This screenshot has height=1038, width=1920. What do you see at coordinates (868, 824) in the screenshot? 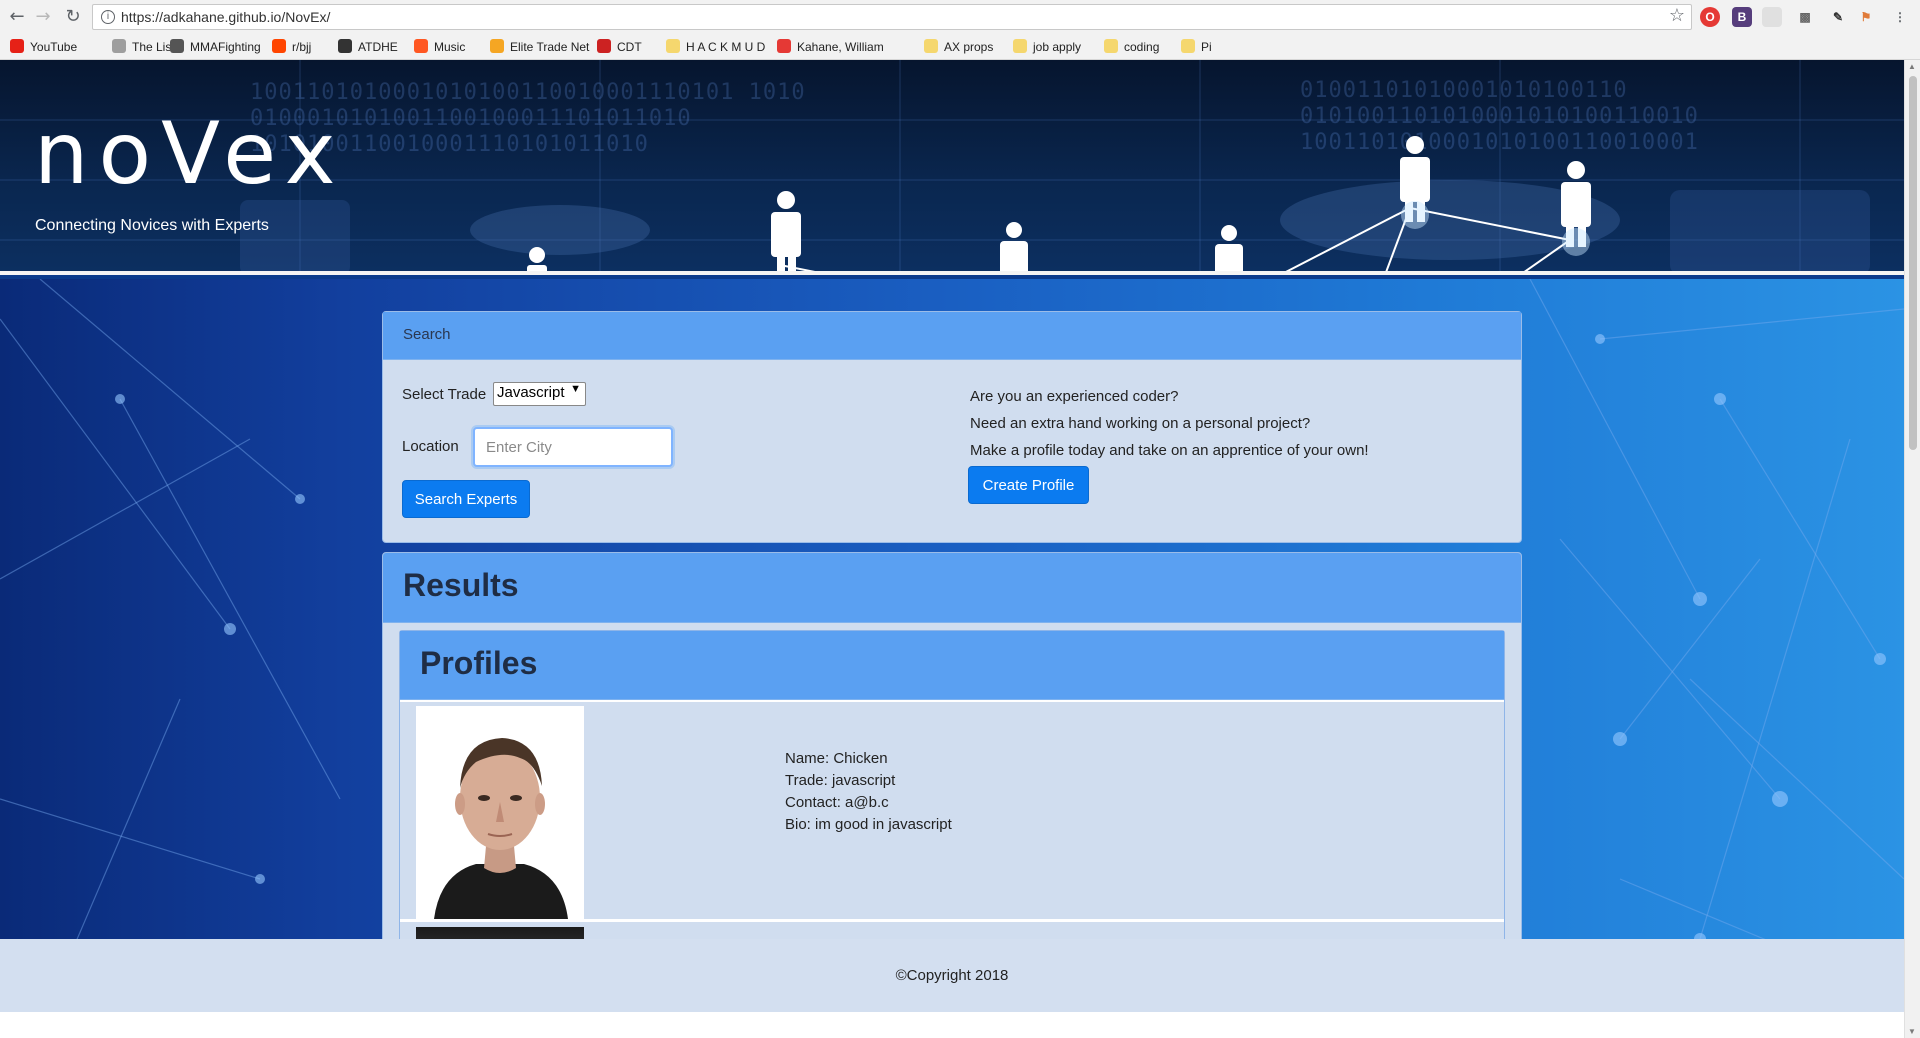
I see `profile-bio: Bio: im good in javascript` at bounding box center [868, 824].